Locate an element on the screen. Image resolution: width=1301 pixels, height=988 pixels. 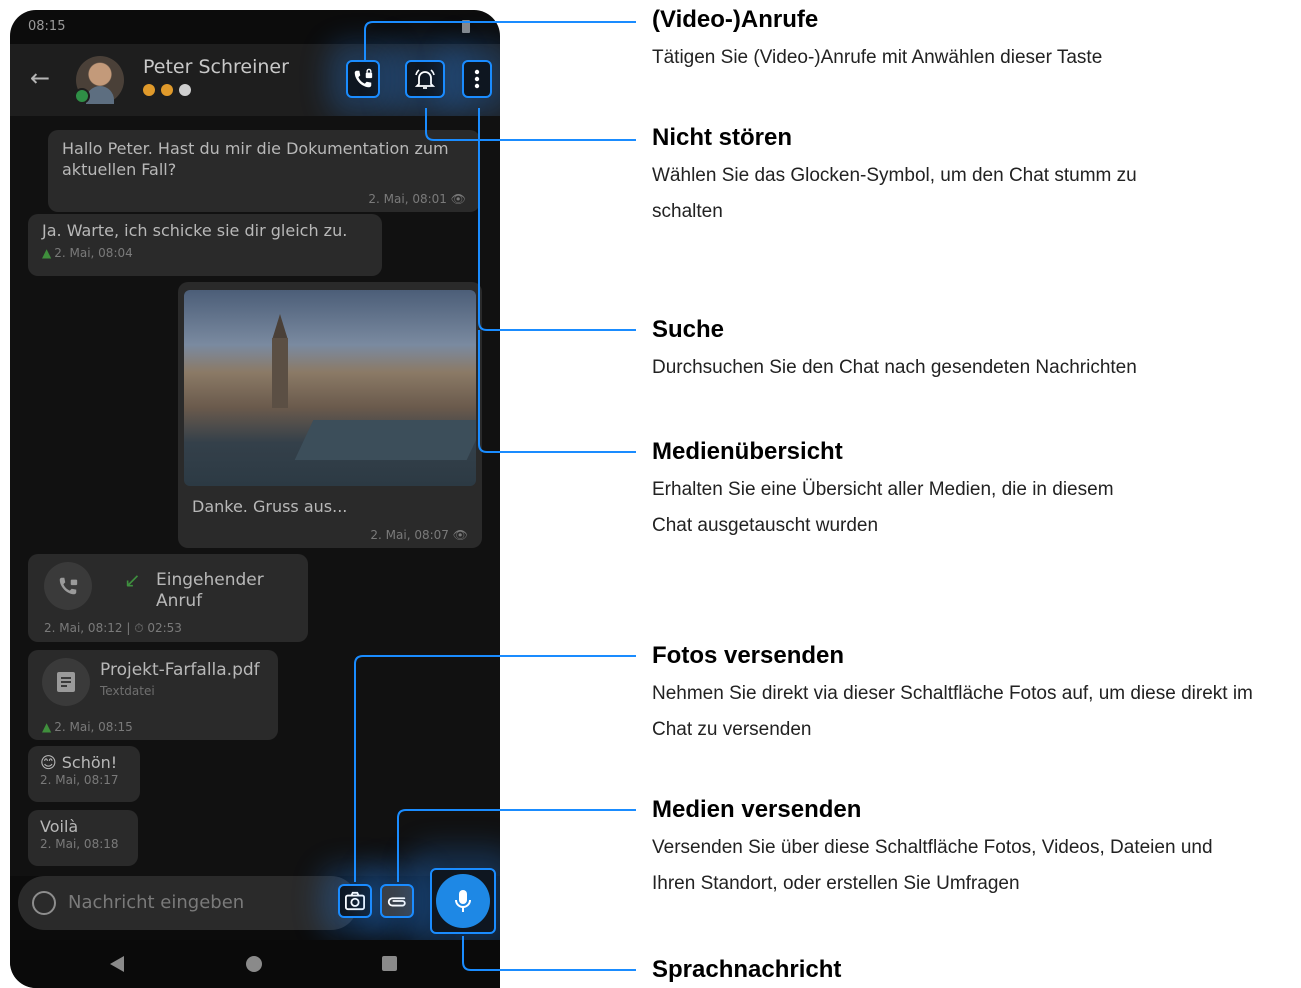
annotation-title: Medienübersicht is located at coordinates (747, 451).